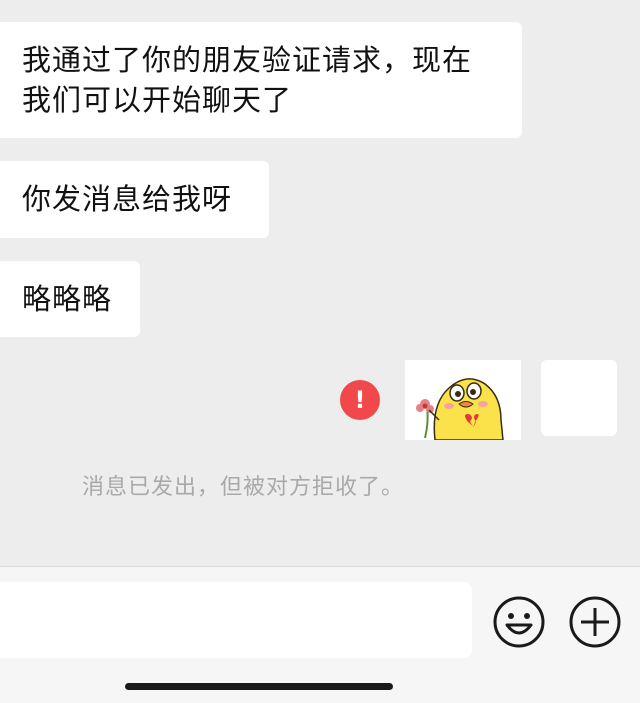  What do you see at coordinates (320, 400) in the screenshot?
I see `sent-message-row: !` at bounding box center [320, 400].